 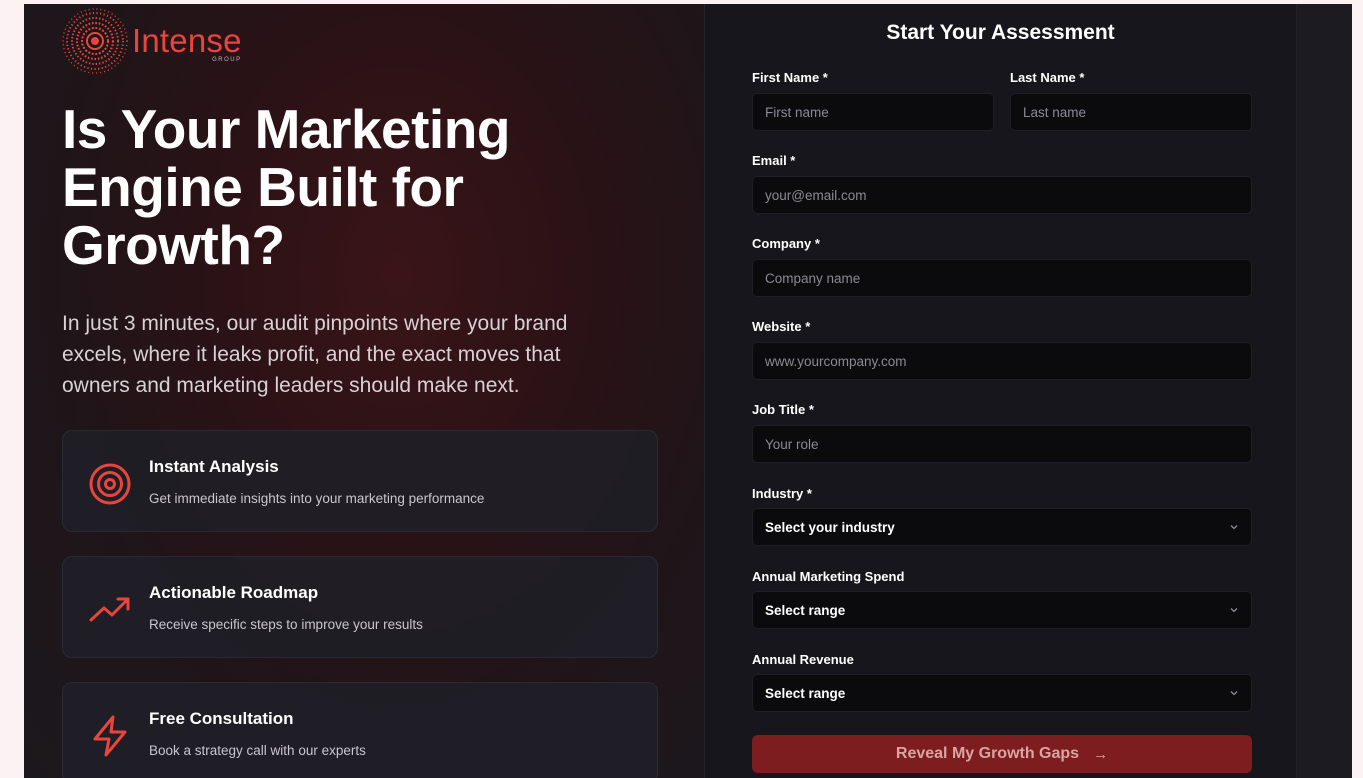 I want to click on first-name-input, so click(x=873, y=112).